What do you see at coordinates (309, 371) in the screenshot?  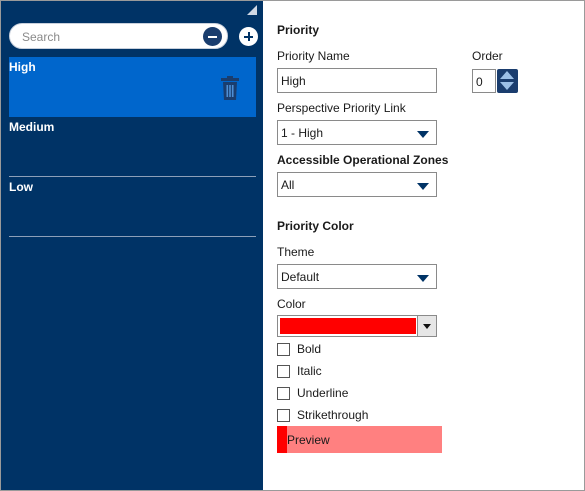 I see `italic-label: Italic` at bounding box center [309, 371].